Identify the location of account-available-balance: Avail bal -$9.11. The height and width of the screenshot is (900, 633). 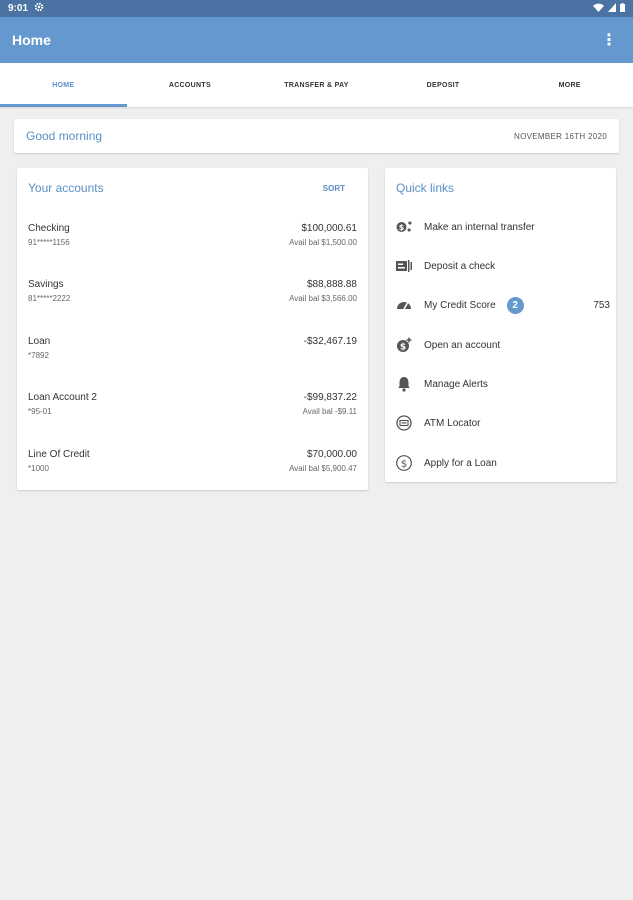
(329, 411).